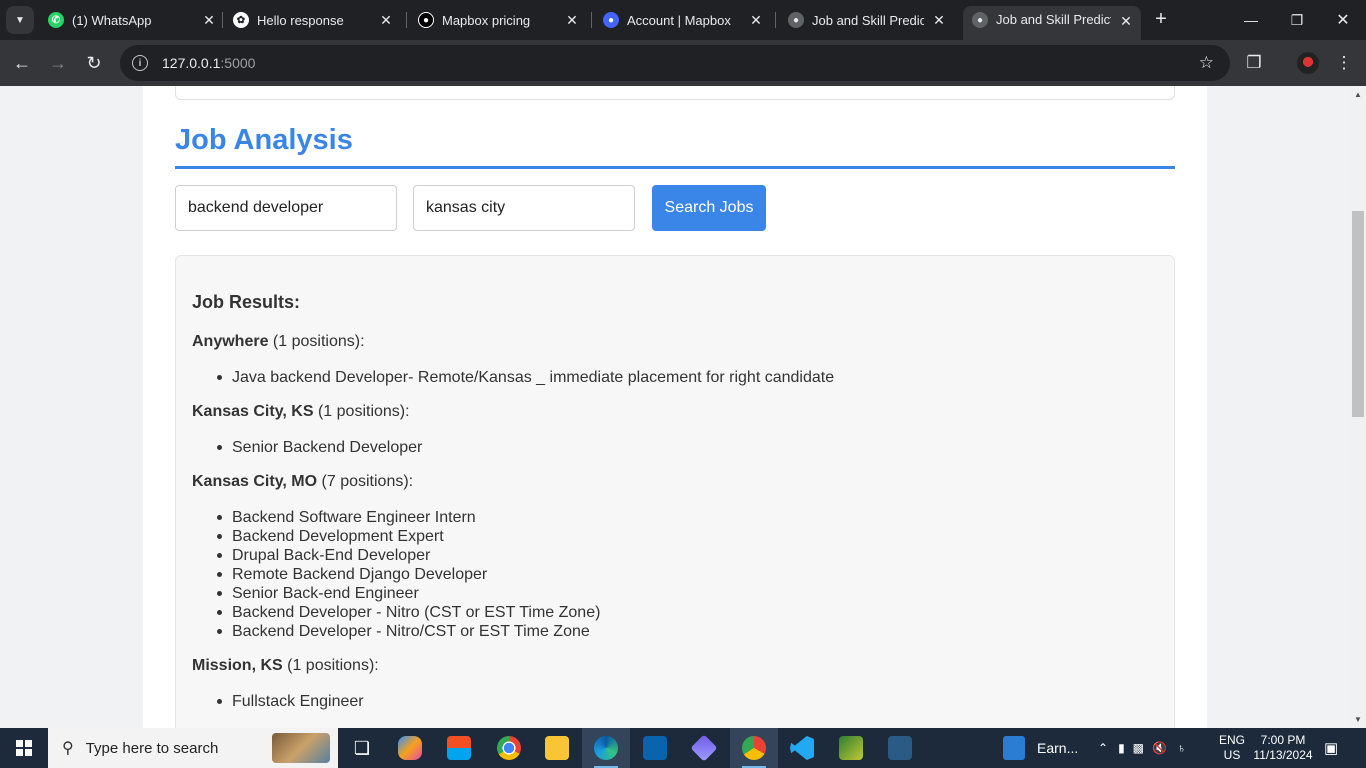 The width and height of the screenshot is (1366, 768). What do you see at coordinates (499, 20) in the screenshot?
I see `tab-mapbox-pricing: ● Mapbox pricing ✕` at bounding box center [499, 20].